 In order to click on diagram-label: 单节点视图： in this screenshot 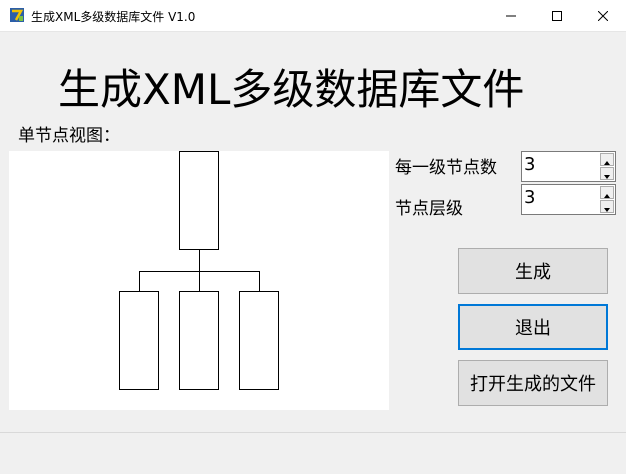, I will do `click(69, 136)`.